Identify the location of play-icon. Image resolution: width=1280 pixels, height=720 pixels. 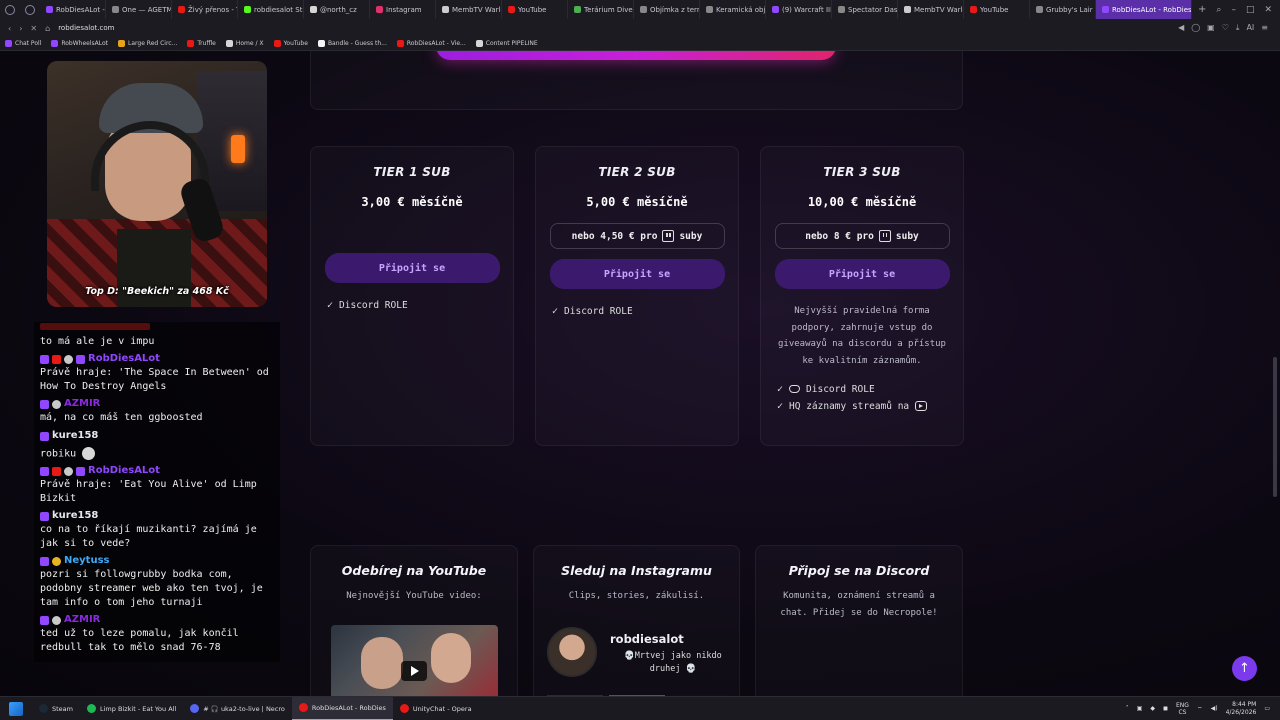
(414, 671).